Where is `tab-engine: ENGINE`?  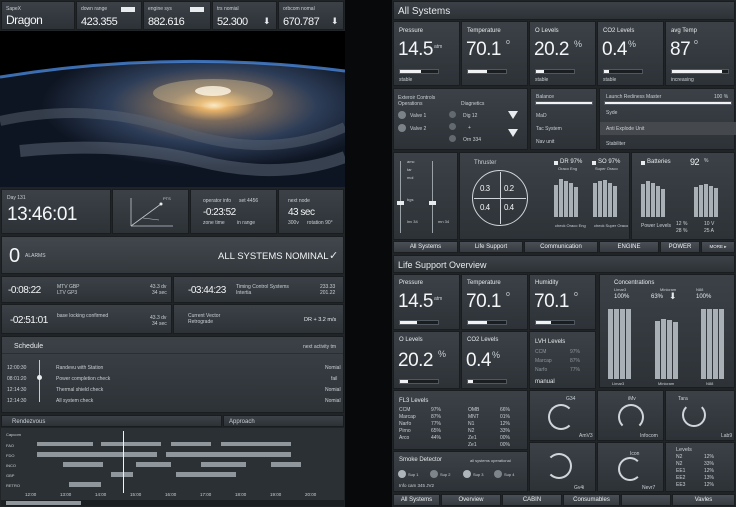
tab-engine: ENGINE is located at coordinates (629, 247).